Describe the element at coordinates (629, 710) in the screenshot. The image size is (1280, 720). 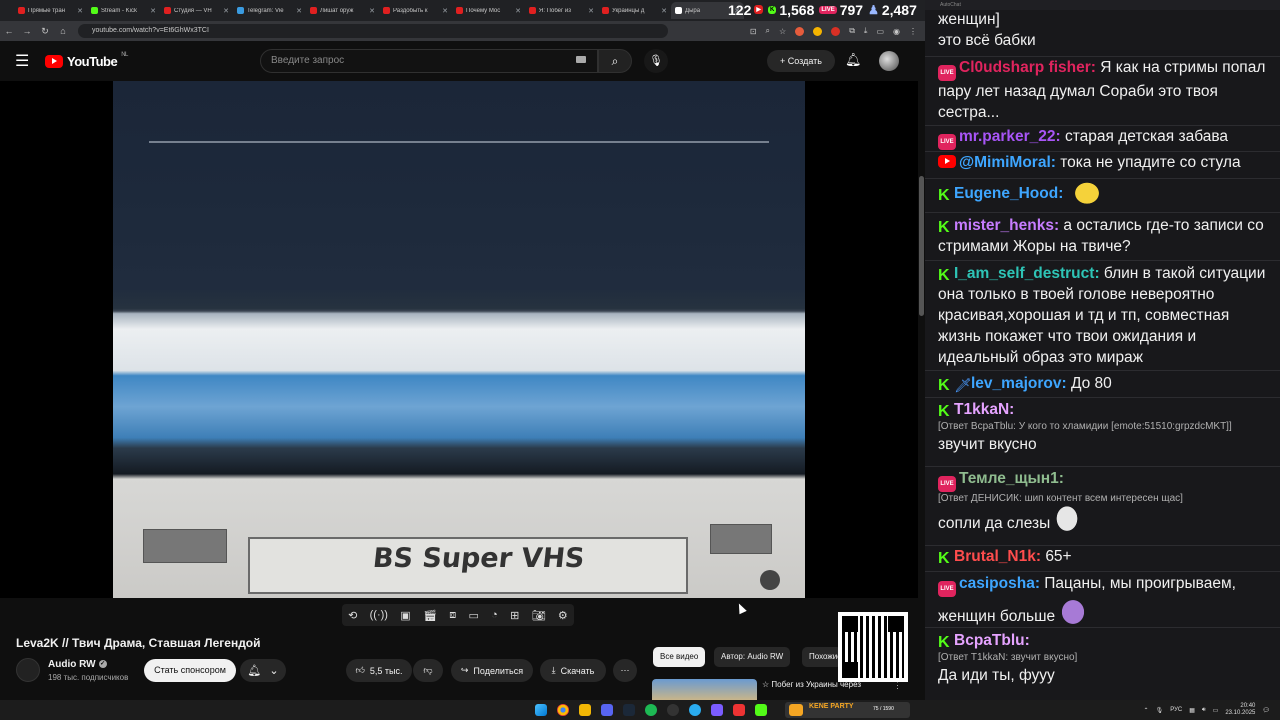
I see `steam-icon` at that location.